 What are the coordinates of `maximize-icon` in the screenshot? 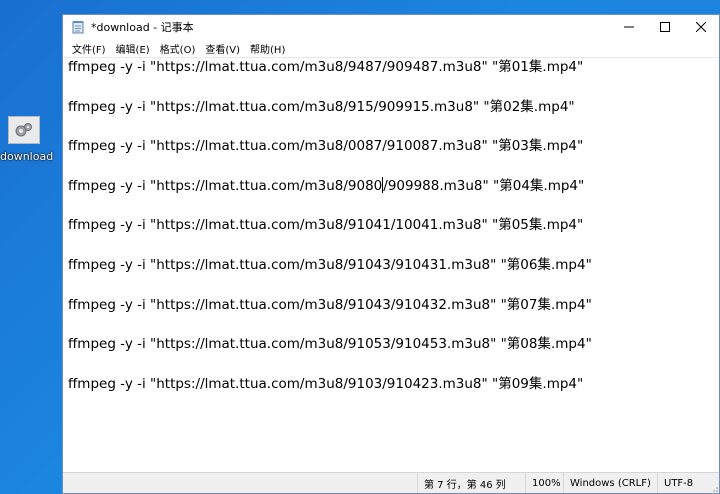 It's located at (665, 27).